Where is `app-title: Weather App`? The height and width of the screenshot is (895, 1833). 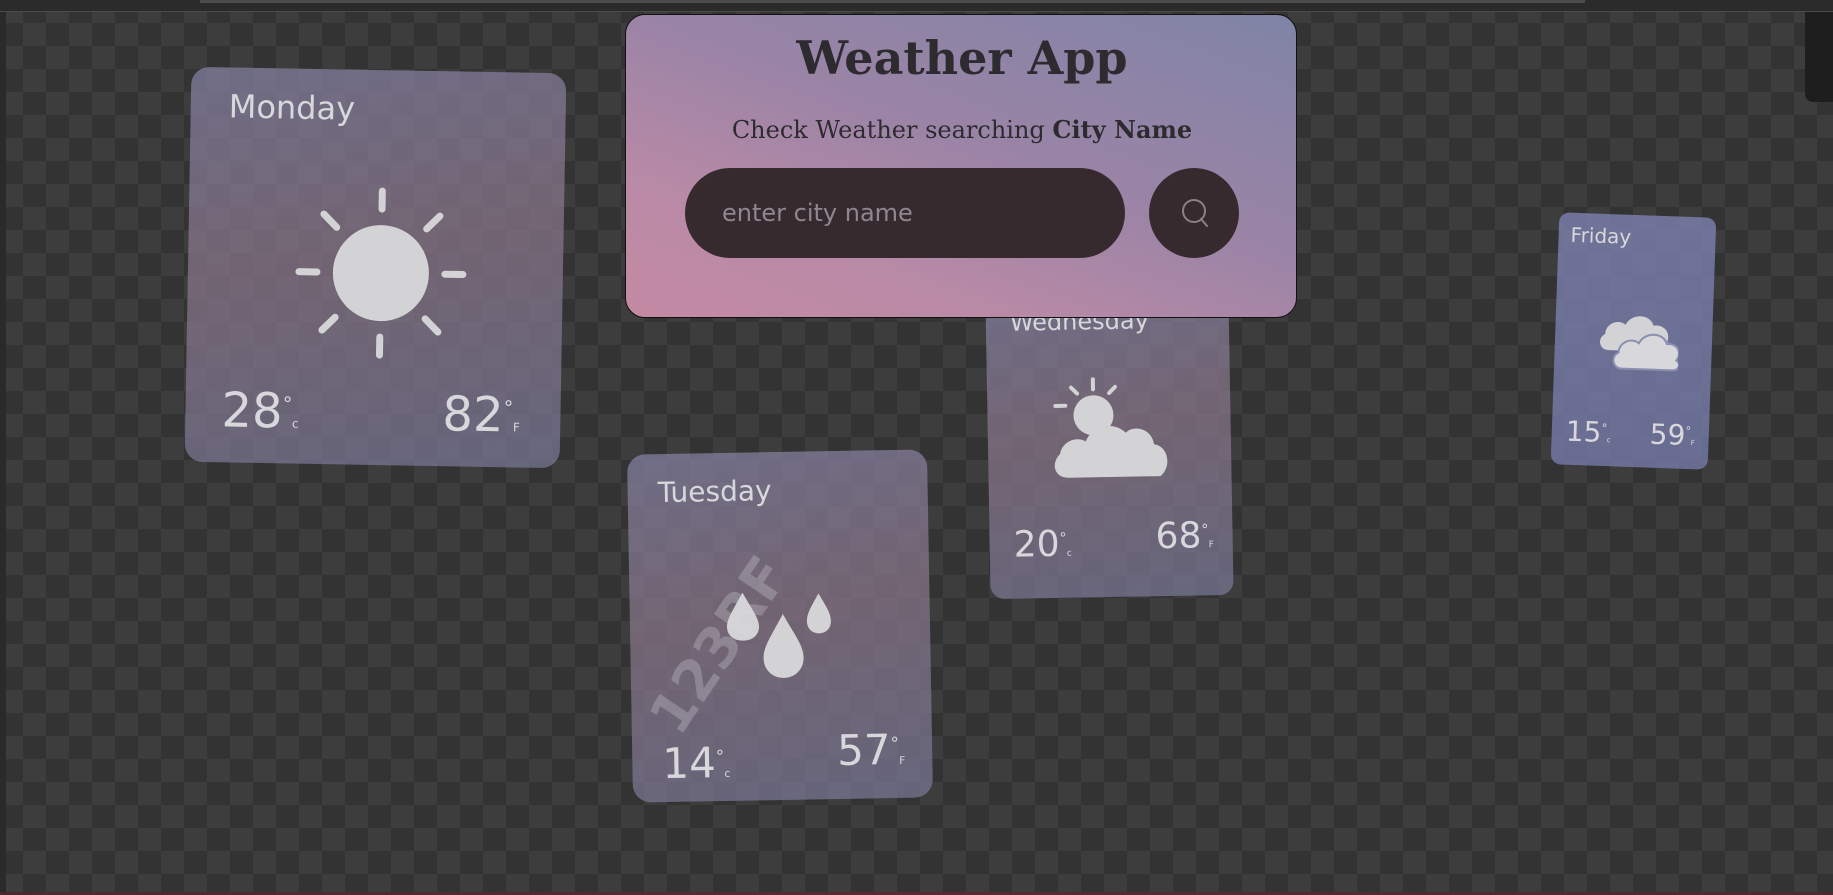 app-title: Weather App is located at coordinates (962, 58).